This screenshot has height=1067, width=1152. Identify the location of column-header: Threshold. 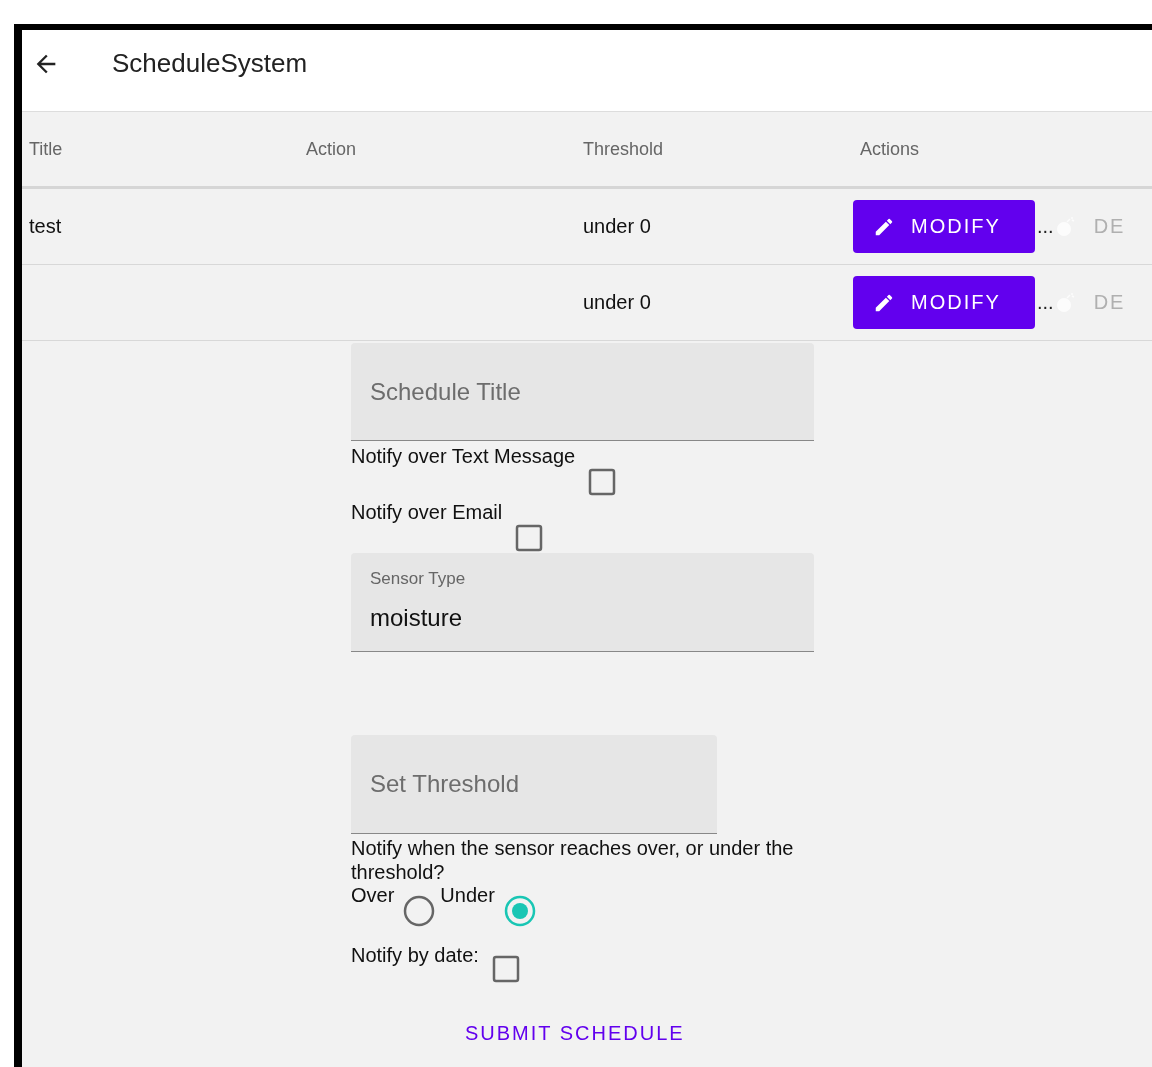
(623, 149).